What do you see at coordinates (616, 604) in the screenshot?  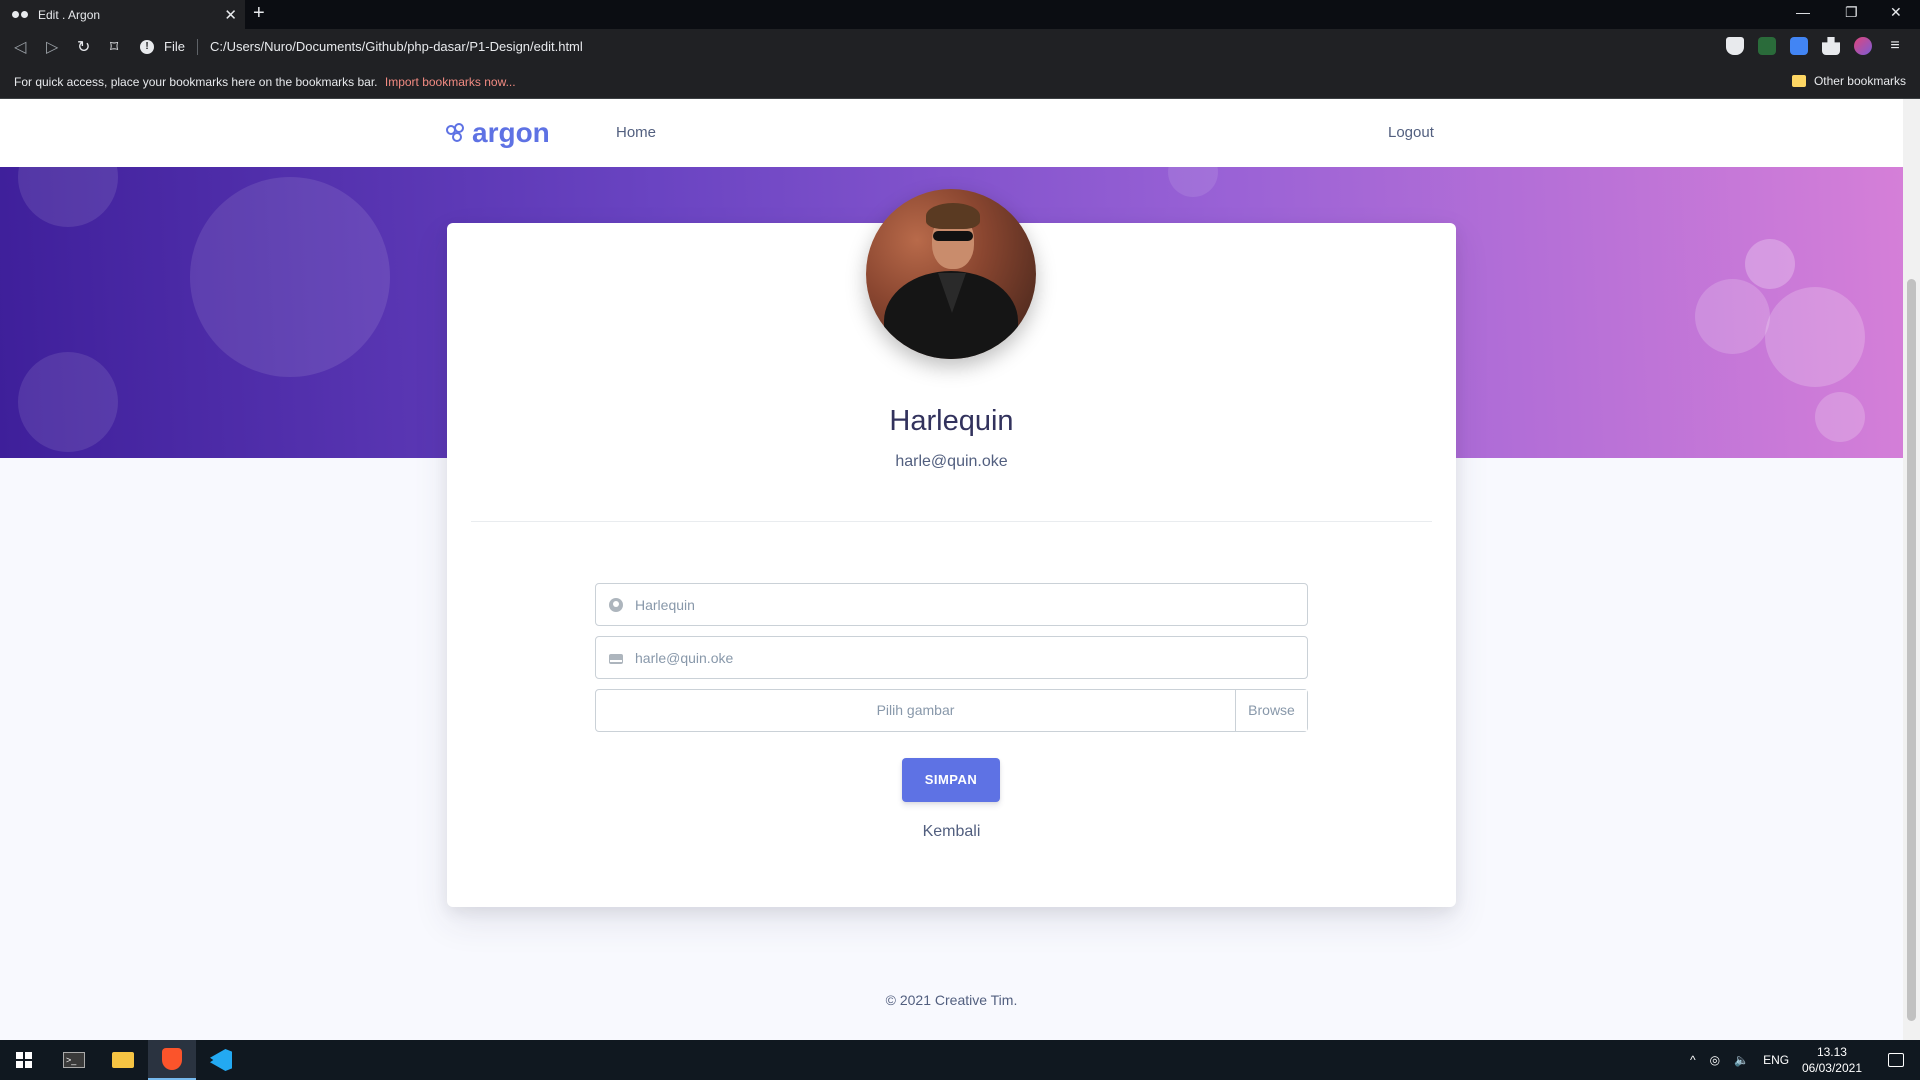 I see `user-icon` at bounding box center [616, 604].